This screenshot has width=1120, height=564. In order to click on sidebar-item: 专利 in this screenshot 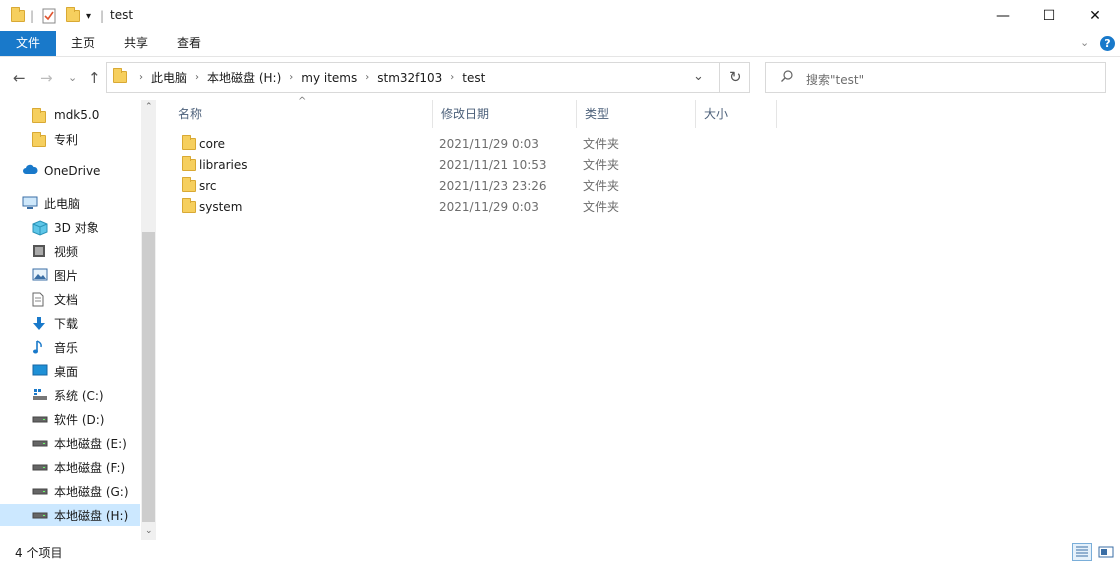, I will do `click(70, 139)`.